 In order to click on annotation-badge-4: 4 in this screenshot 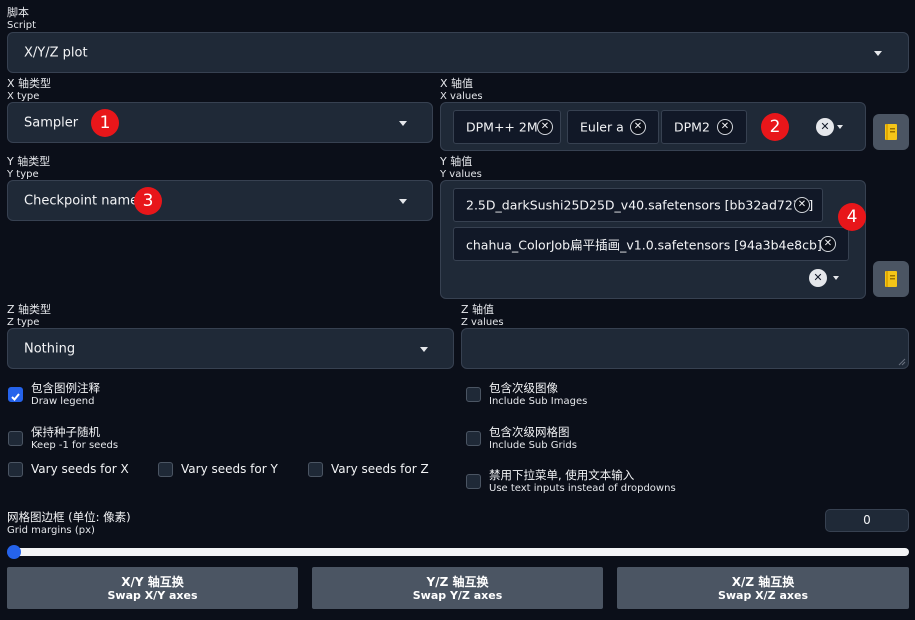, I will do `click(852, 217)`.